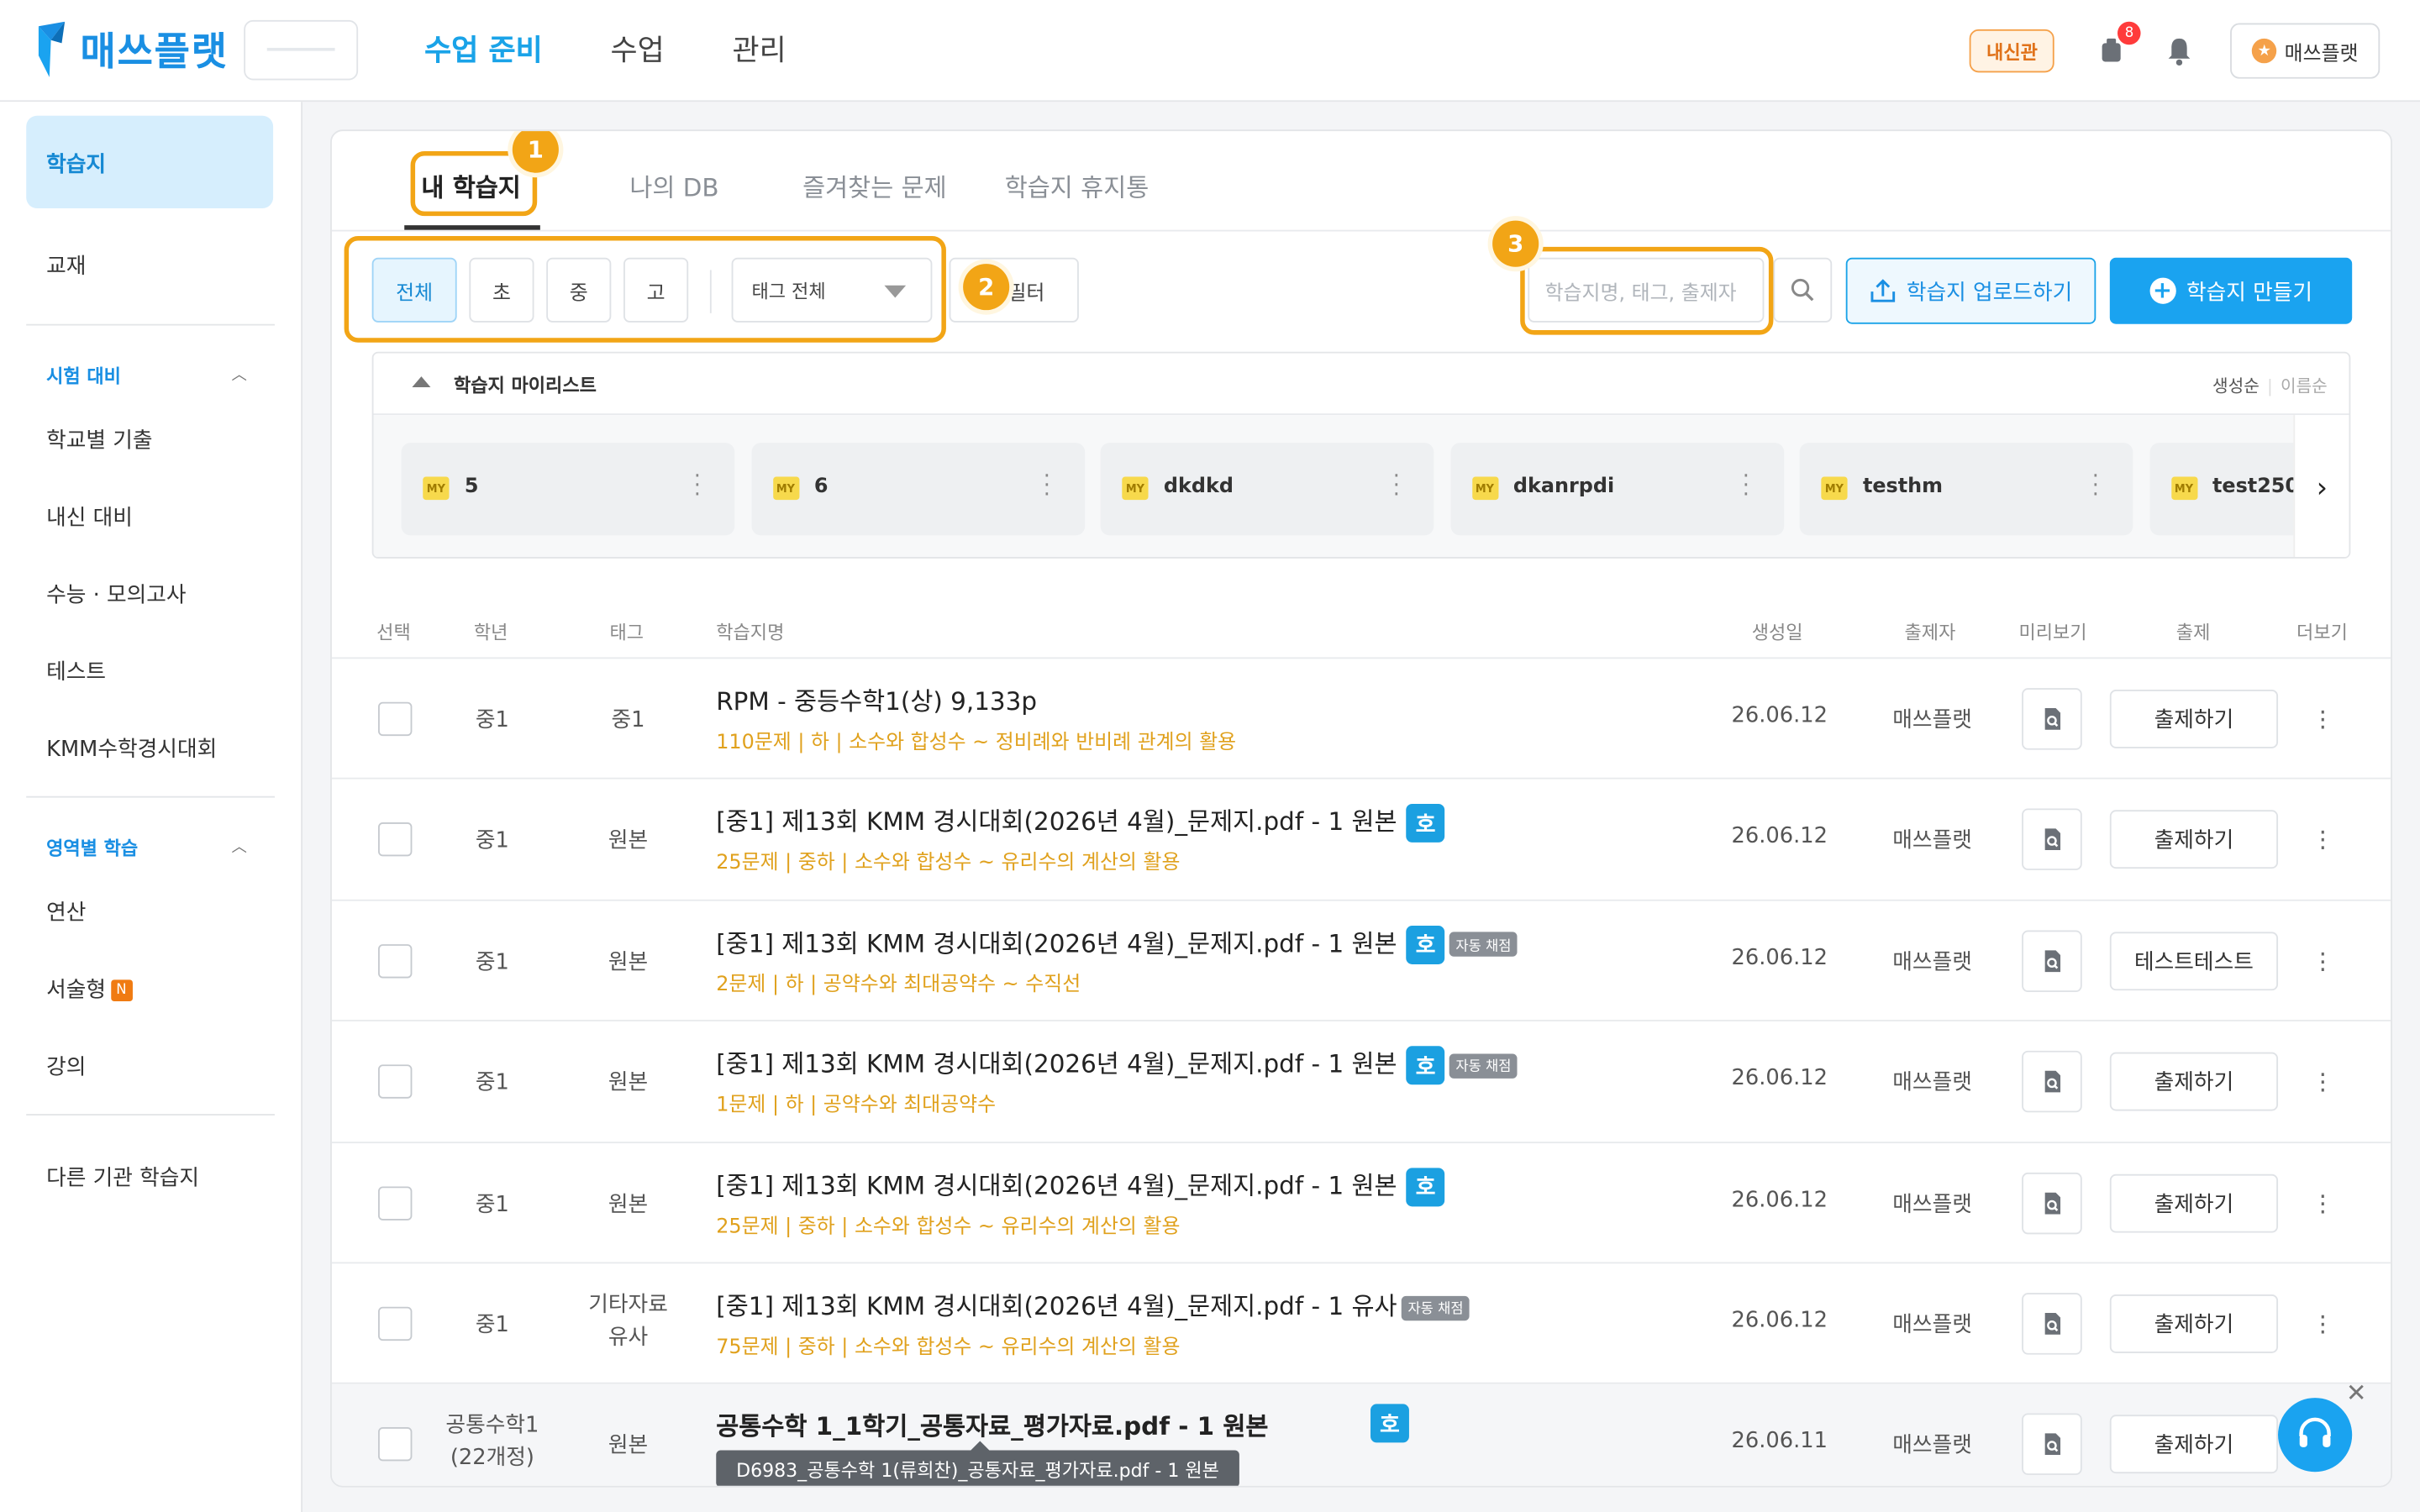 The width and height of the screenshot is (2420, 1512). What do you see at coordinates (1617, 489) in the screenshot?
I see `my-list-card: MY dkanrpdi · · ·` at bounding box center [1617, 489].